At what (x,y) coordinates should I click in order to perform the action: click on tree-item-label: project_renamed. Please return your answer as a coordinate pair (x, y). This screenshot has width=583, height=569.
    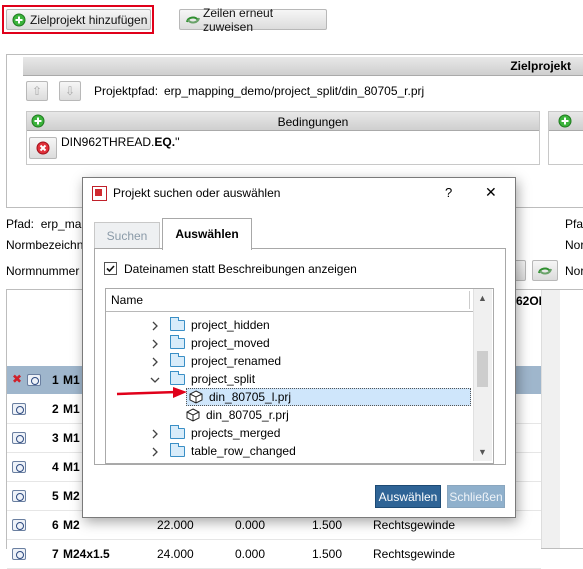
    Looking at the image, I should click on (236, 361).